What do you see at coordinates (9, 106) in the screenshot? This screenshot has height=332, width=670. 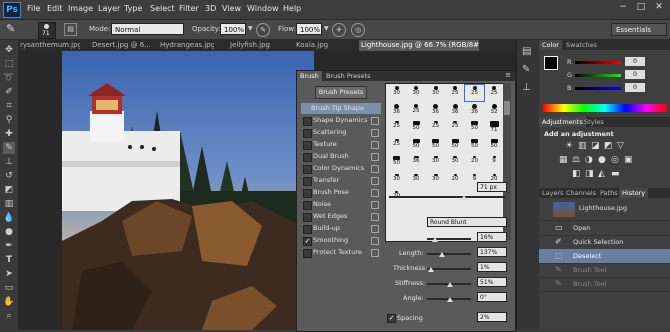 I see `crop-tool-icon: ⌗` at bounding box center [9, 106].